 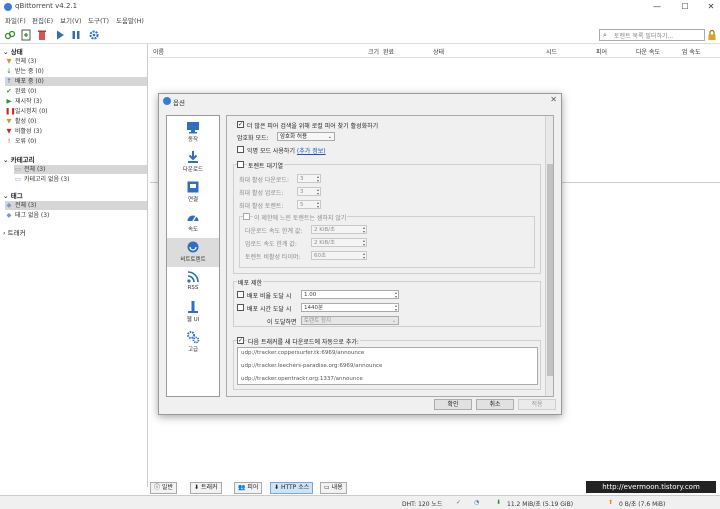 I want to click on max-active-downloads-input: 3 ▴ ▾, so click(x=309, y=178).